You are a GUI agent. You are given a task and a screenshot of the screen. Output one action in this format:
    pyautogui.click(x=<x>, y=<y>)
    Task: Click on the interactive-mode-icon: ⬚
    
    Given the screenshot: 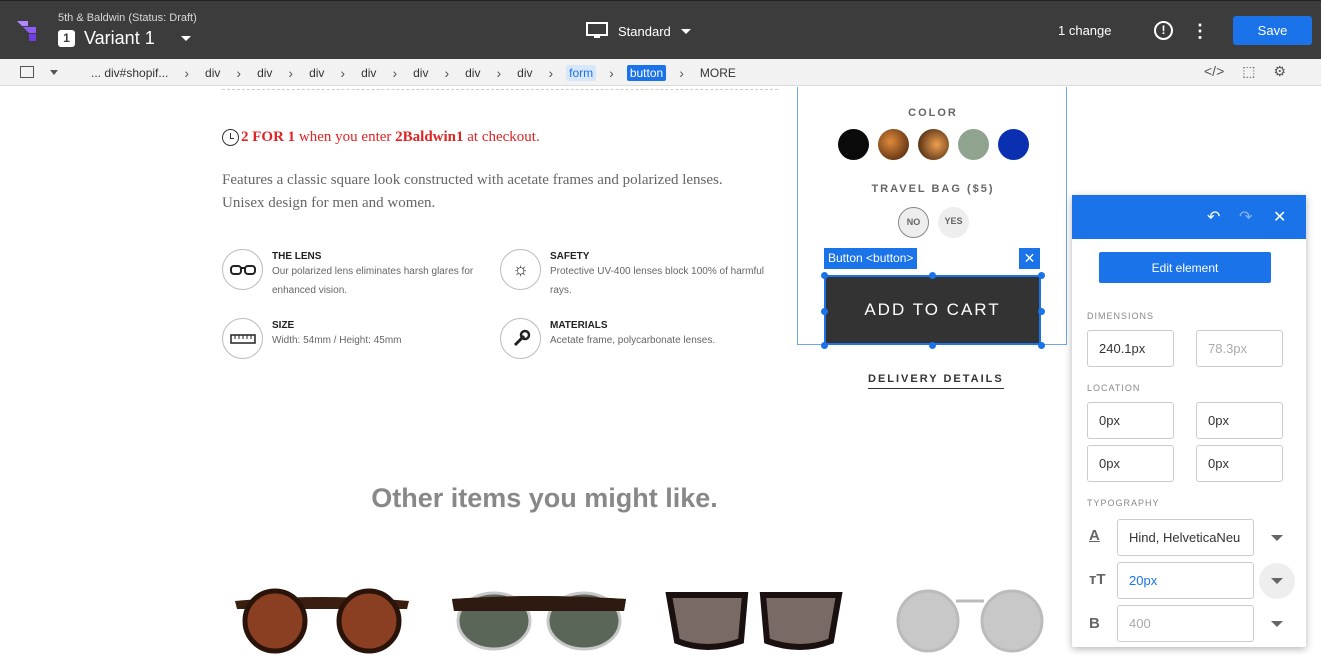 What is the action you would take?
    pyautogui.click(x=1248, y=71)
    